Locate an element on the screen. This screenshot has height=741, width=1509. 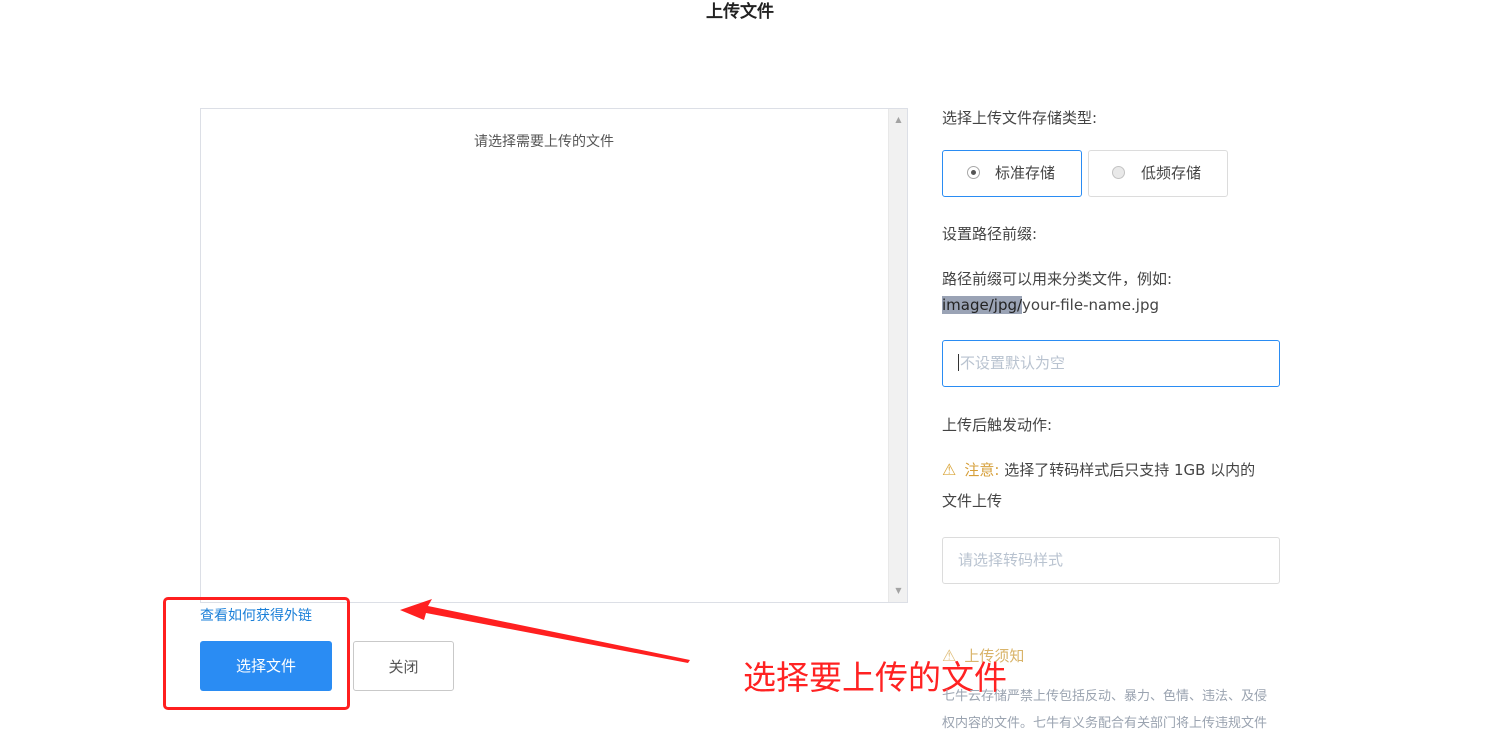
warning-text: 选择了转码样式后只支持 1GB 以内的 is located at coordinates (1130, 470).